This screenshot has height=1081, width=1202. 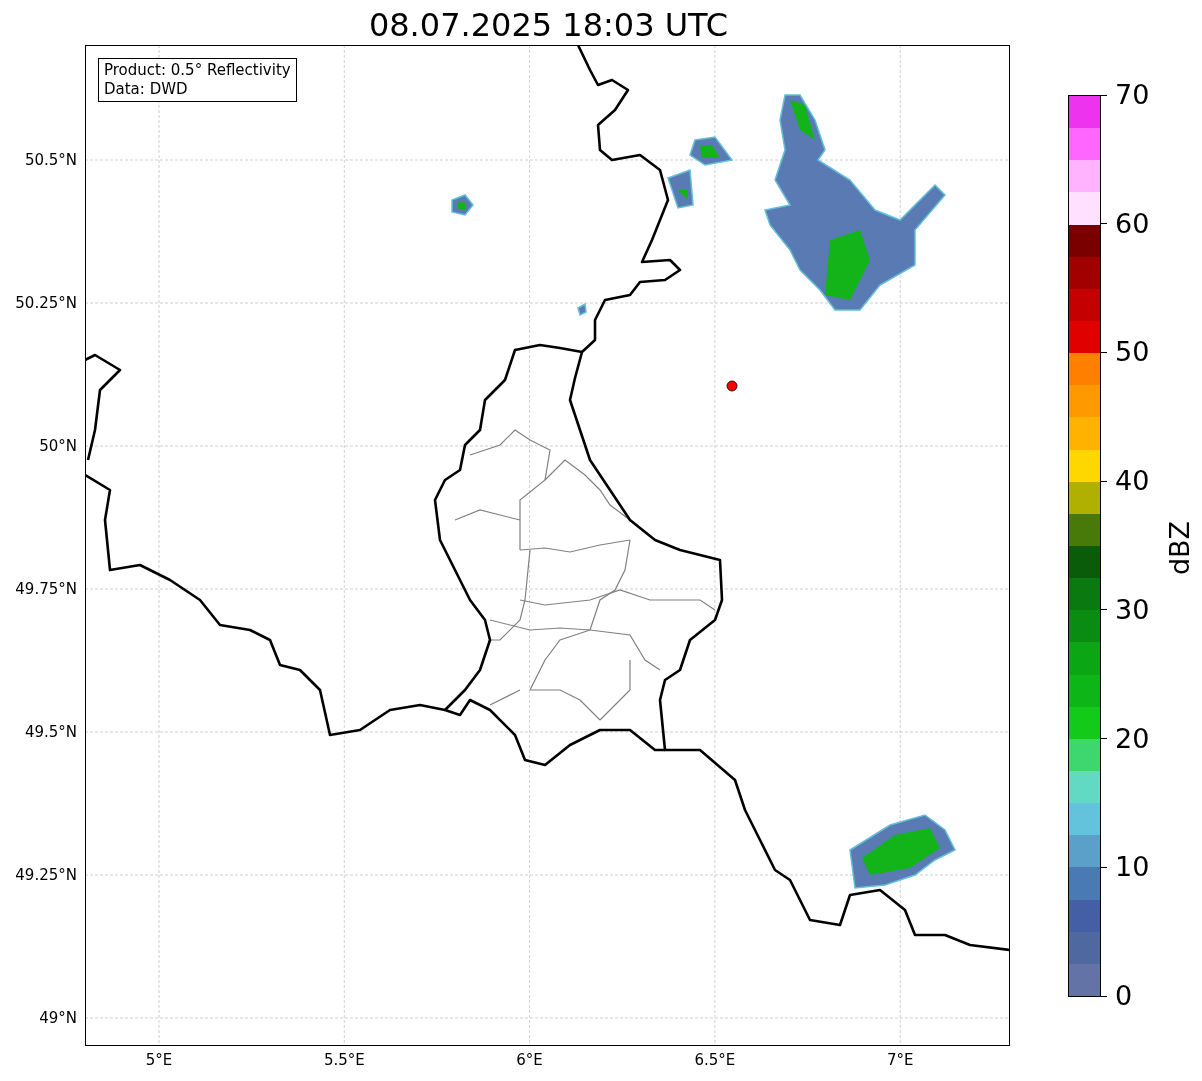 What do you see at coordinates (1132, 609) in the screenshot?
I see `colorbar-tick-label: 30` at bounding box center [1132, 609].